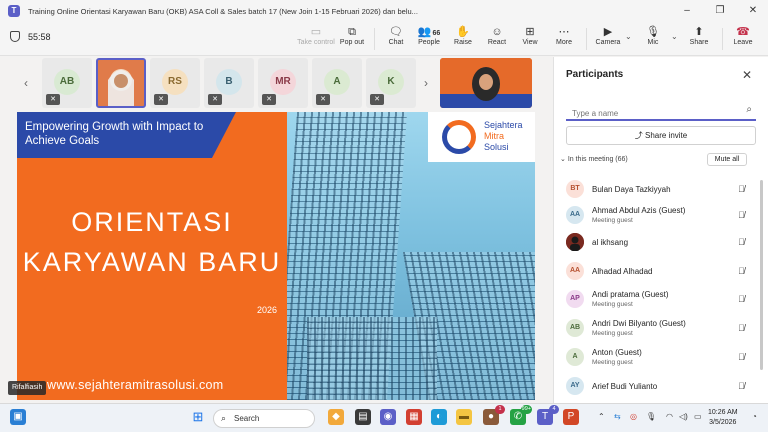  What do you see at coordinates (661, 135) in the screenshot?
I see `share-invite-button: ⤴ Share invite` at bounding box center [661, 135].